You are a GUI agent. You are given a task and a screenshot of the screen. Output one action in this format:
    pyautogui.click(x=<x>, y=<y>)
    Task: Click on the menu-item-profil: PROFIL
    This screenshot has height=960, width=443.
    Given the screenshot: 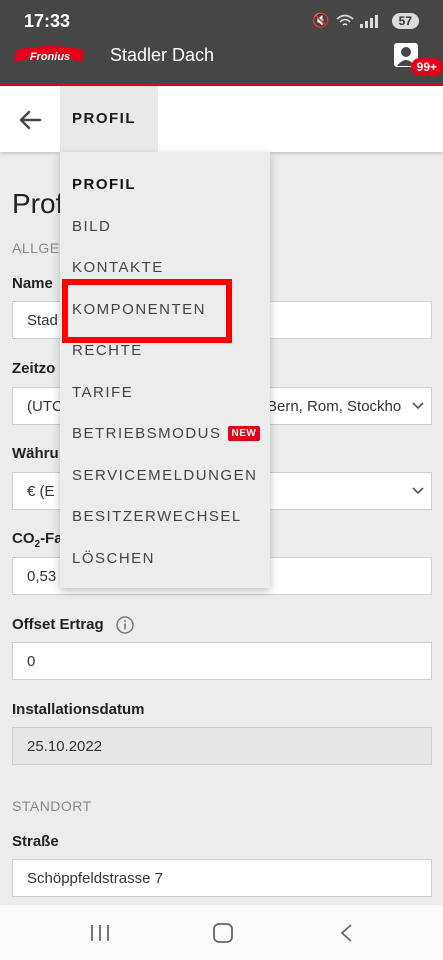 What is the action you would take?
    pyautogui.click(x=104, y=184)
    